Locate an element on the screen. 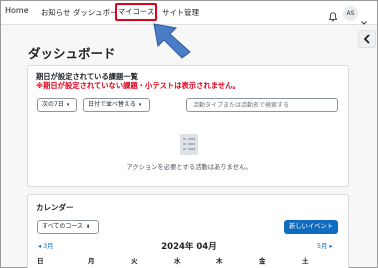 This screenshot has height=268, width=378. nav-my-courses-label: マイコース is located at coordinates (136, 11).